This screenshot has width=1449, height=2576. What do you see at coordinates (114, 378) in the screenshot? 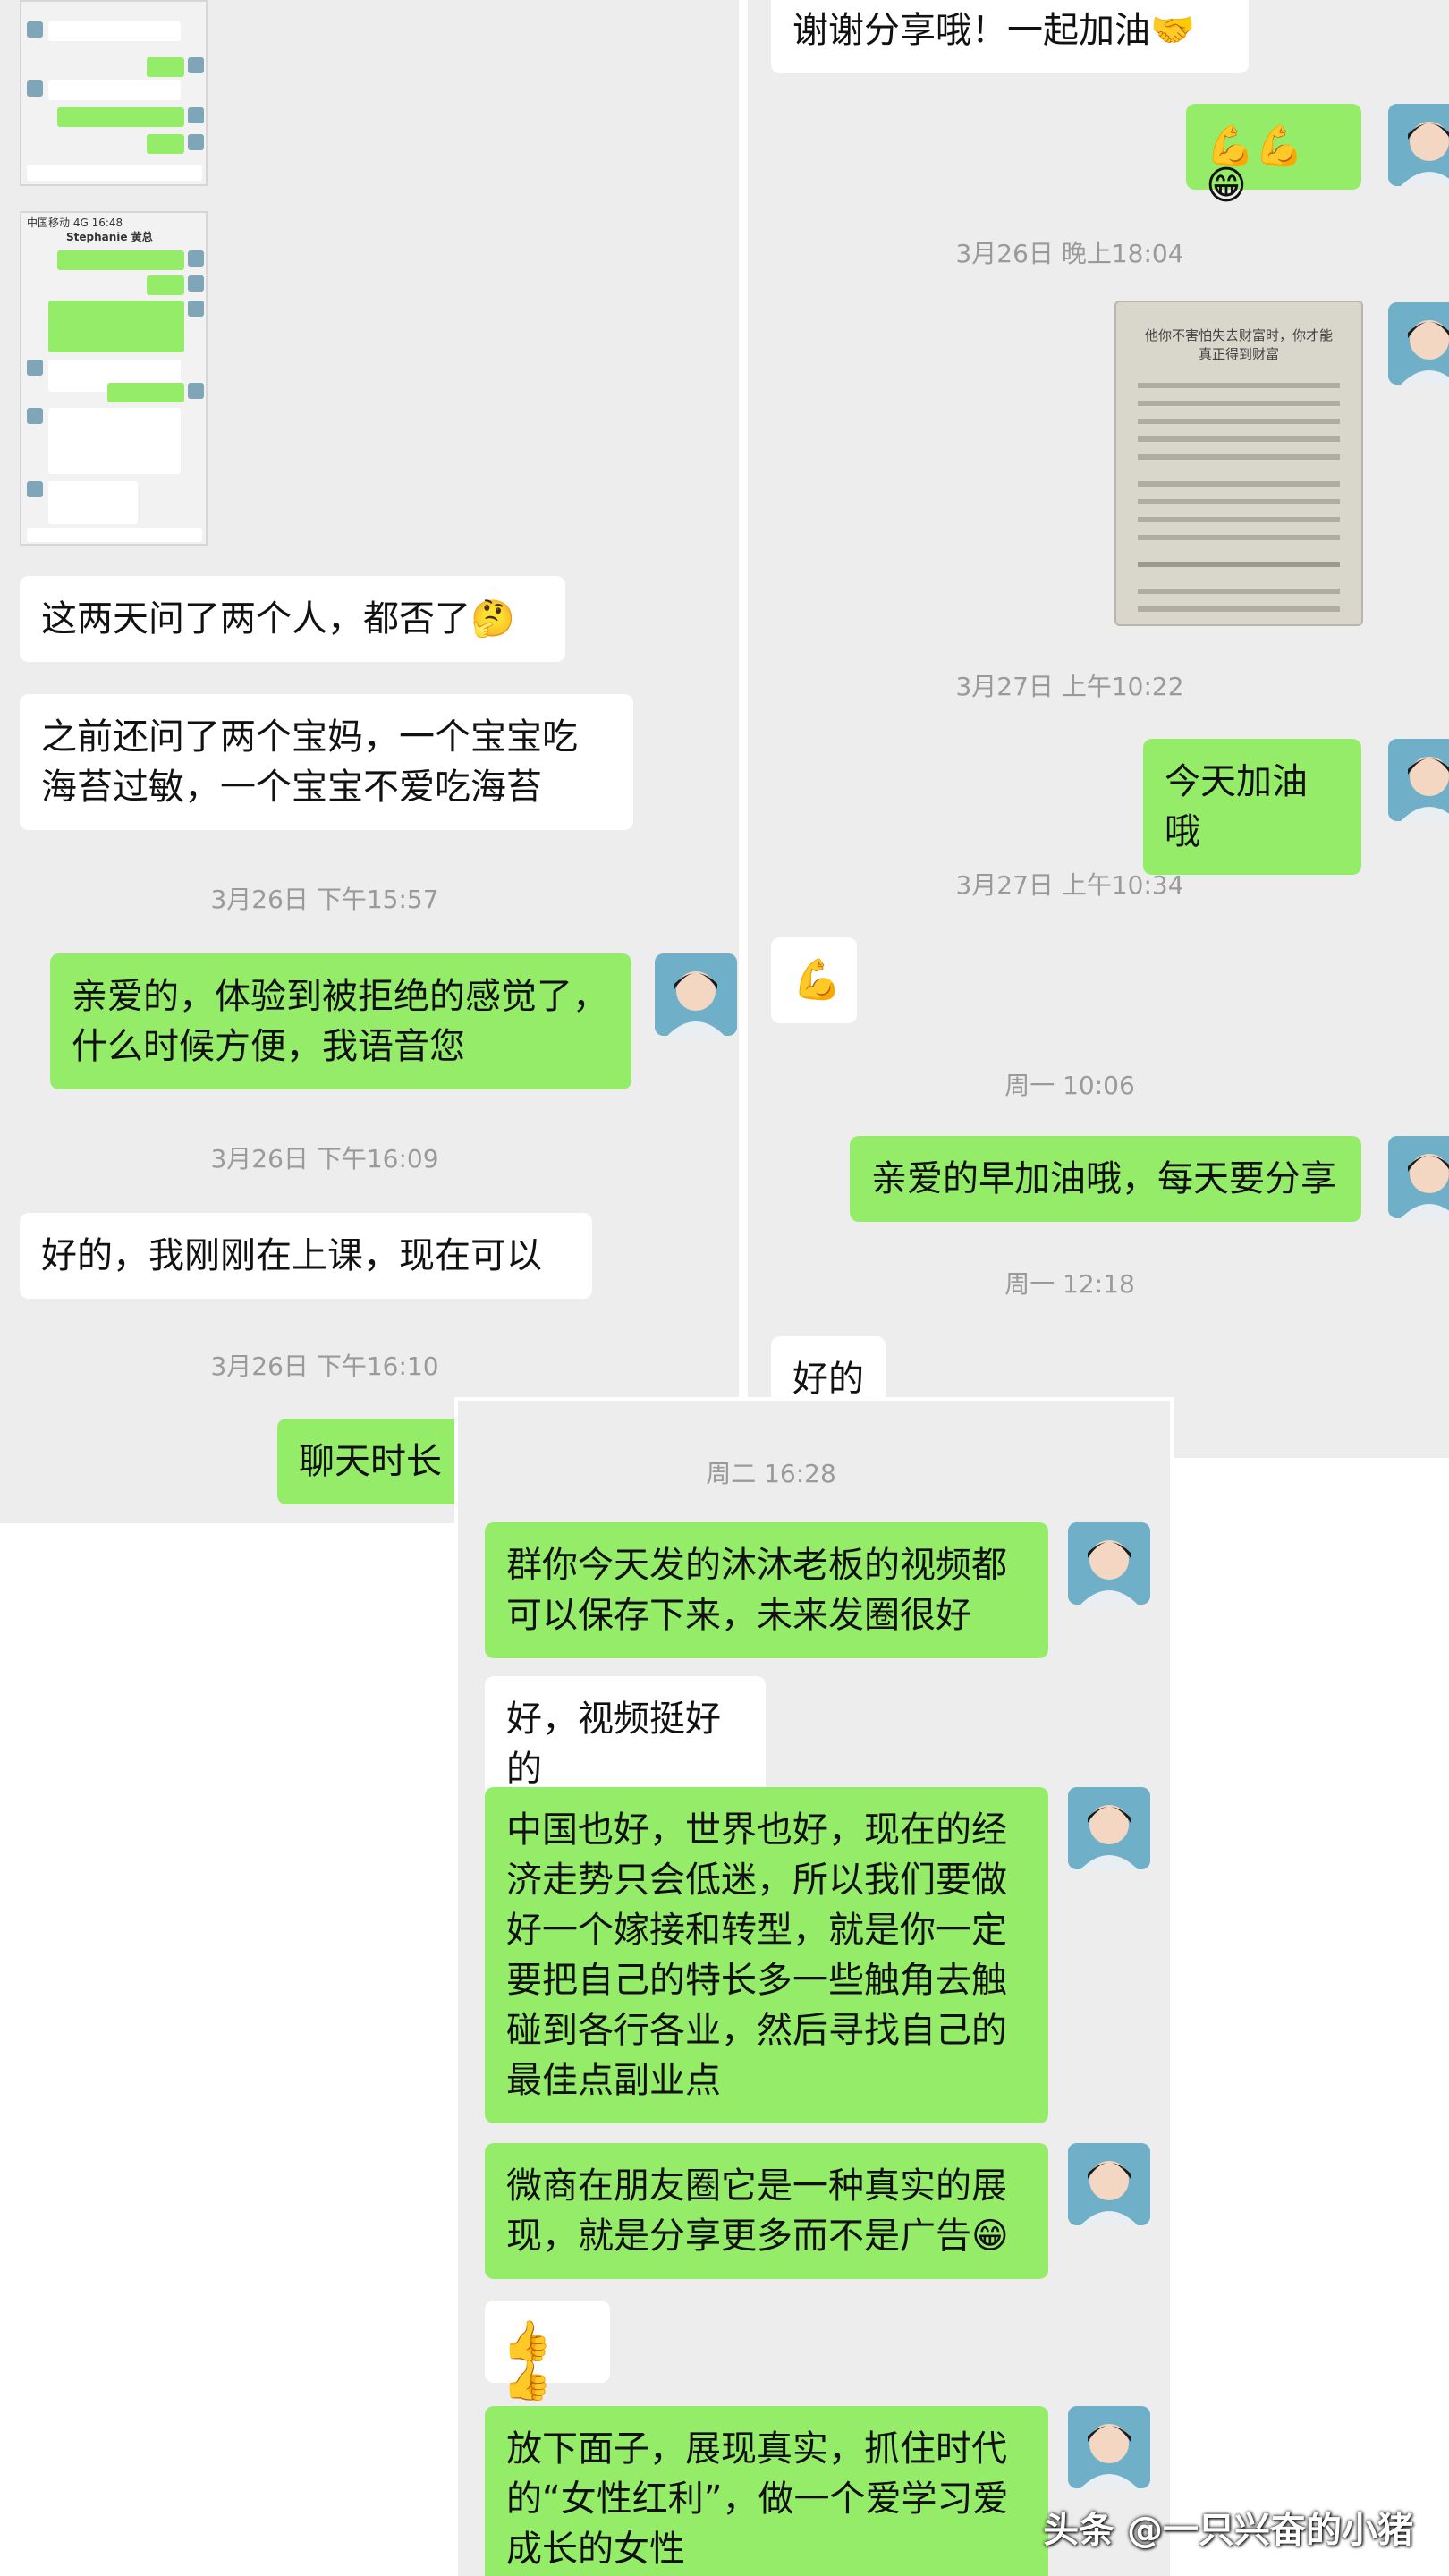
I see `embedded-chat-screenshot-bottom: 中国移动 4G 16:48 Stephanie 黄总` at bounding box center [114, 378].